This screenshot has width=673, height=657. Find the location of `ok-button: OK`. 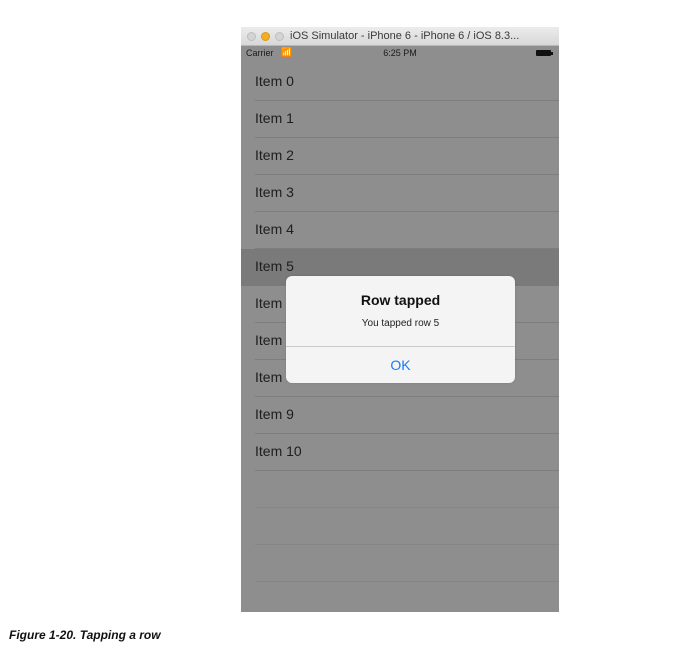

ok-button: OK is located at coordinates (400, 365).